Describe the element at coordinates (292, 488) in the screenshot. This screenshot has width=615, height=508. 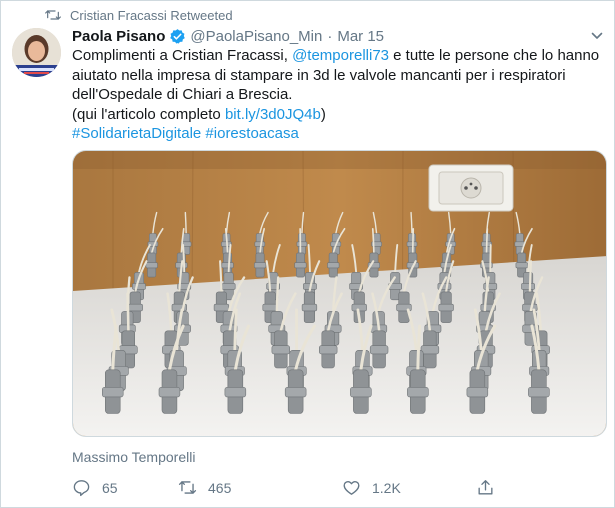
I see `tweet-actions: 65 465 1.2K` at that location.